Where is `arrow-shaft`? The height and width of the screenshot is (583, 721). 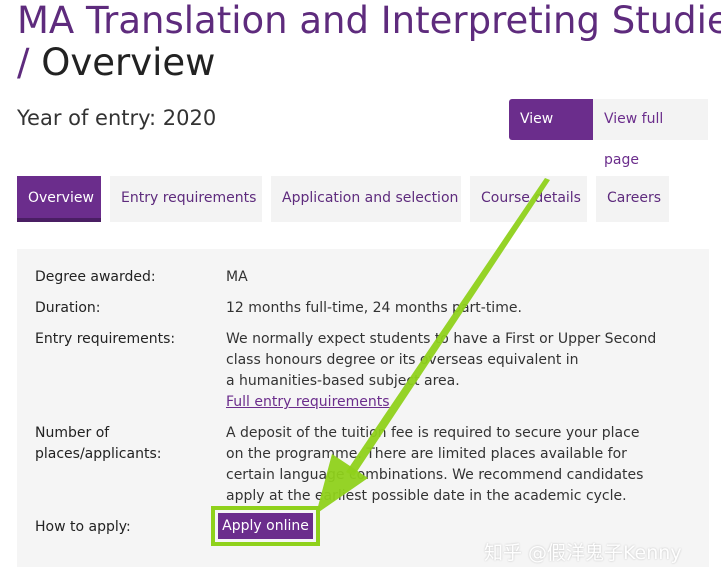
arrow-shaft is located at coordinates (448, 327).